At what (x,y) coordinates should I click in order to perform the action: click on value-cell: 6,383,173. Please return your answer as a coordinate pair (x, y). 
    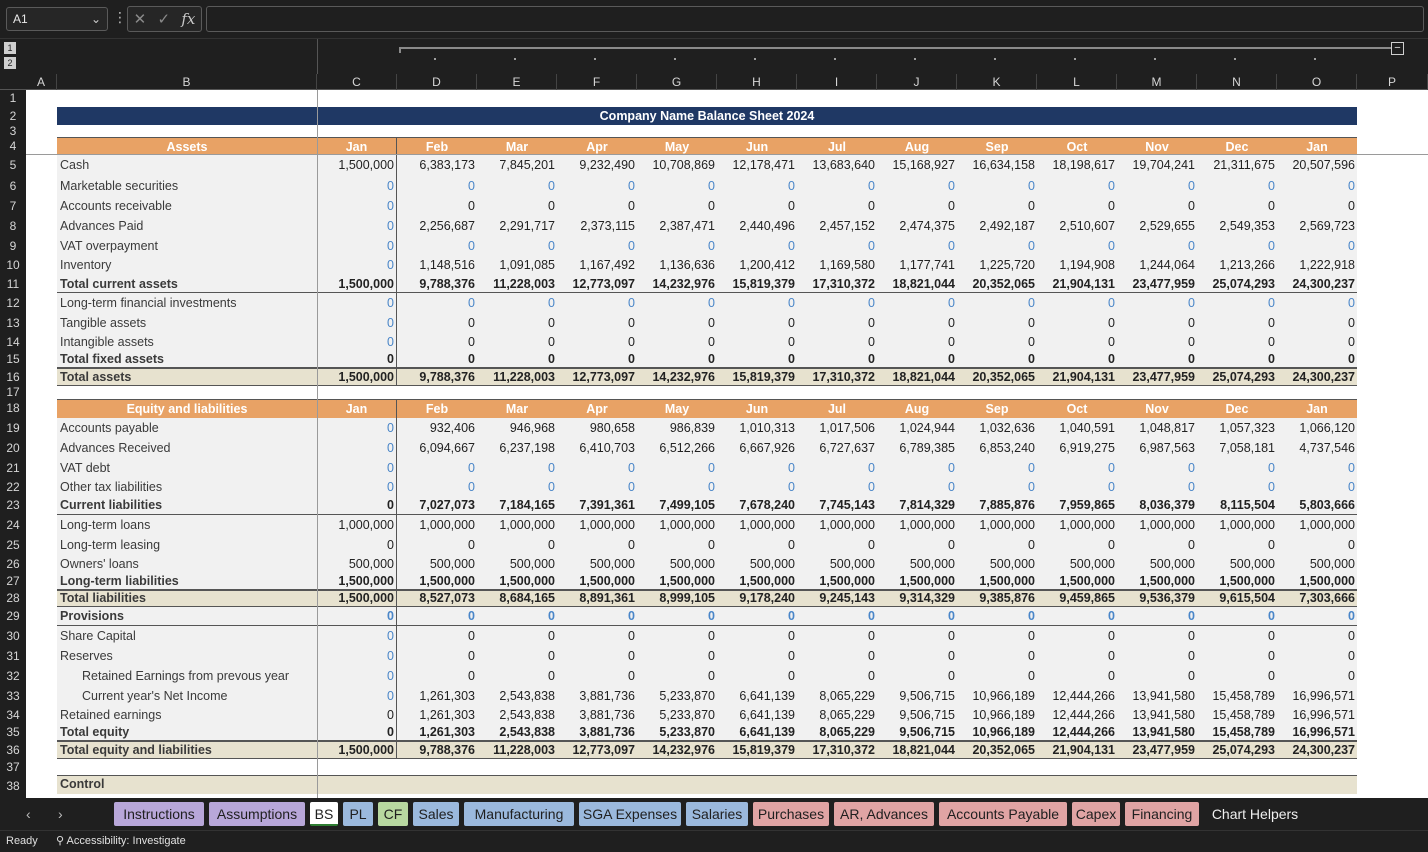
    Looking at the image, I should click on (437, 165).